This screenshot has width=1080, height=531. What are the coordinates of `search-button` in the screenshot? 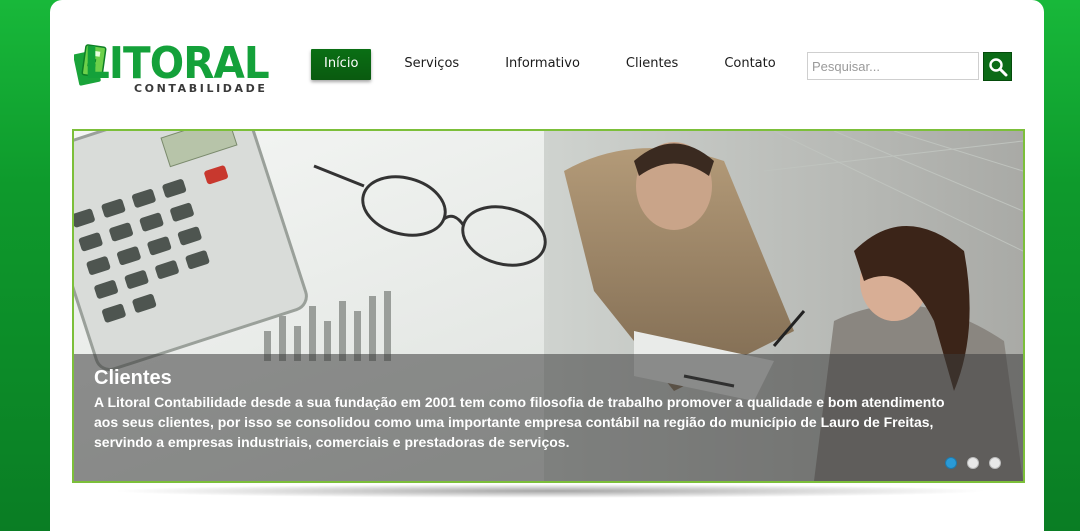 It's located at (997, 66).